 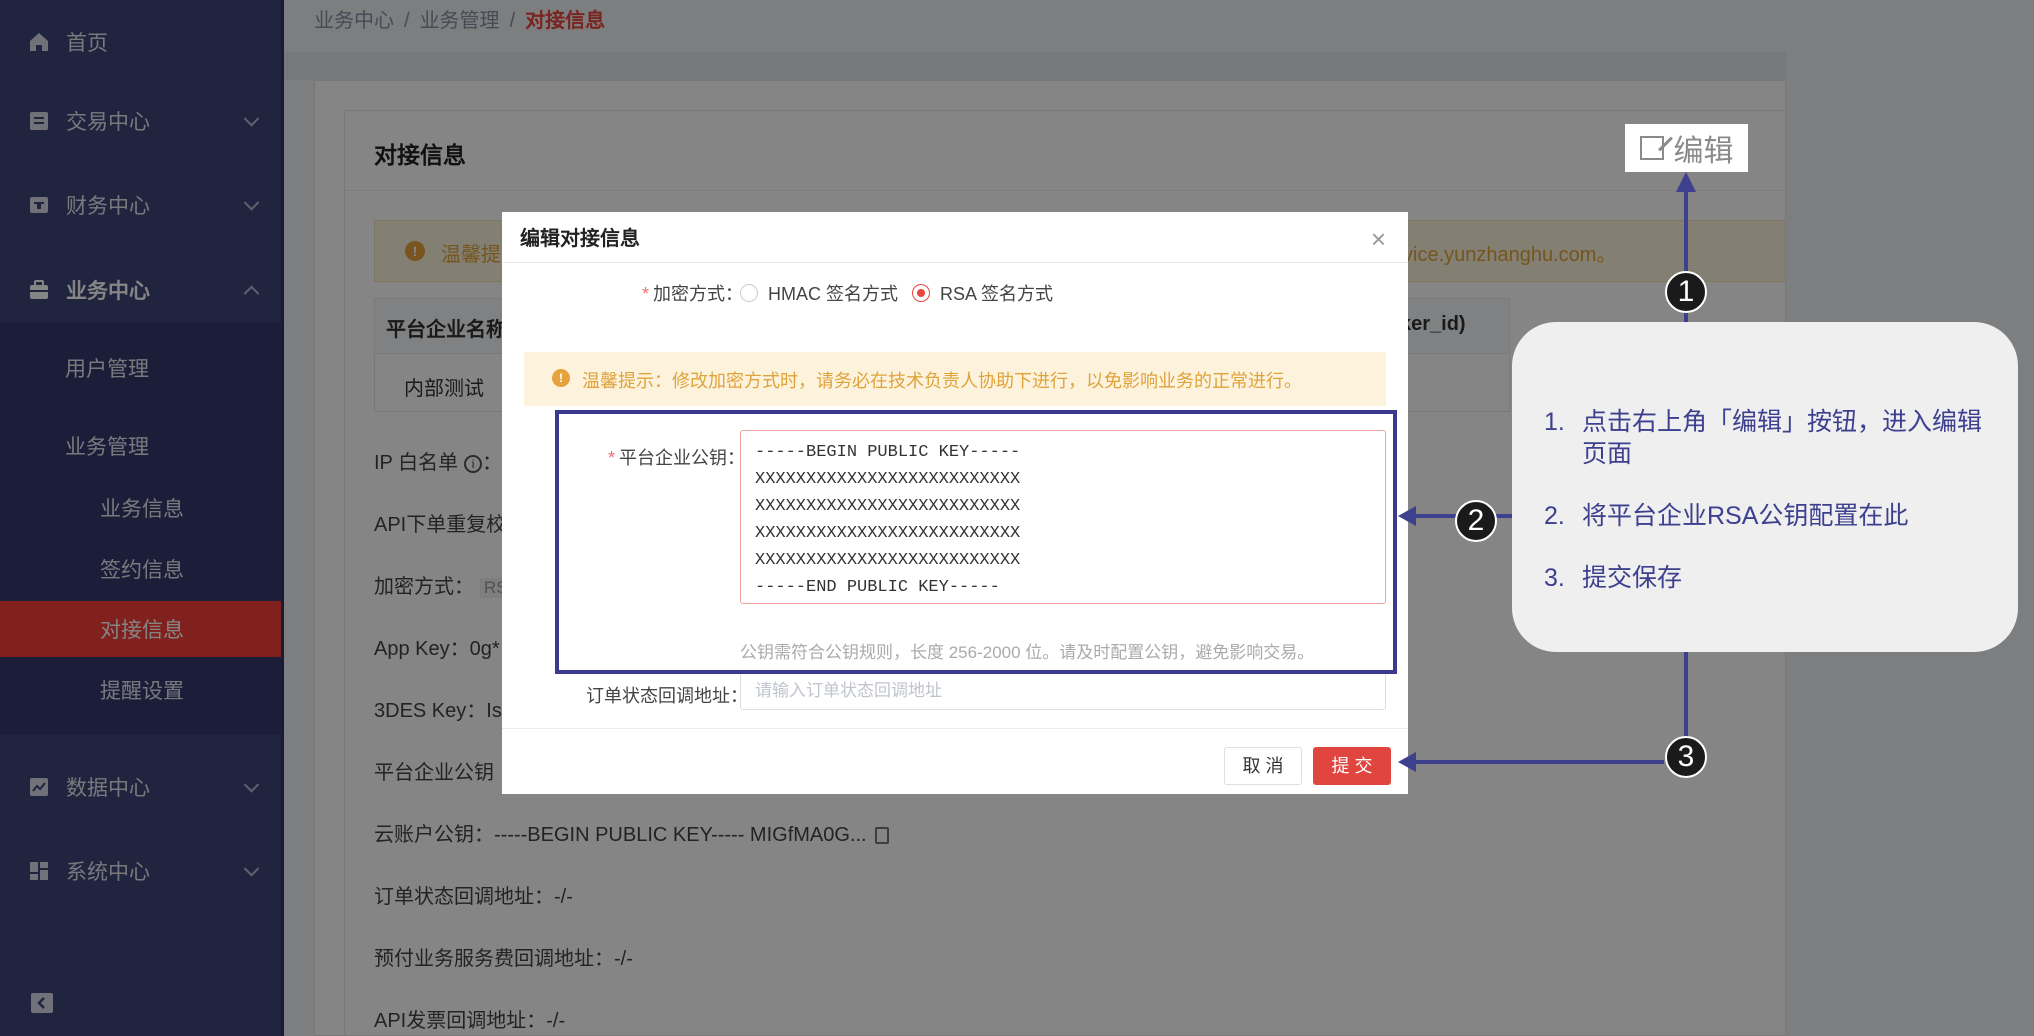 I want to click on edit-icon, so click(x=1651, y=148).